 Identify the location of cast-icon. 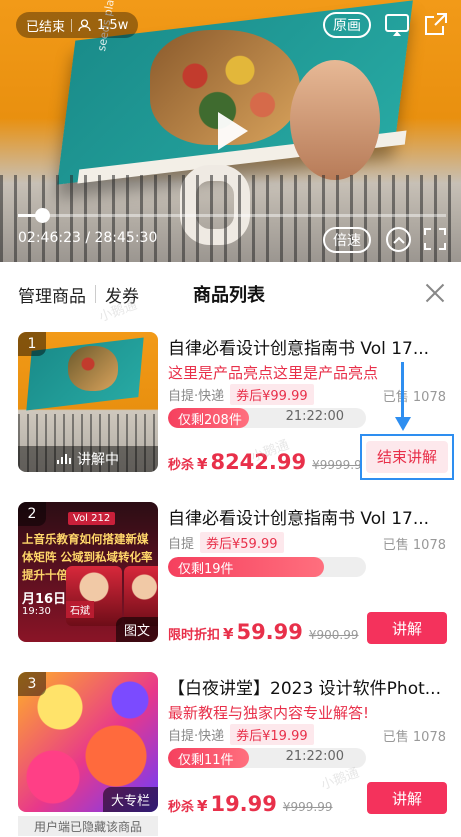
(397, 25).